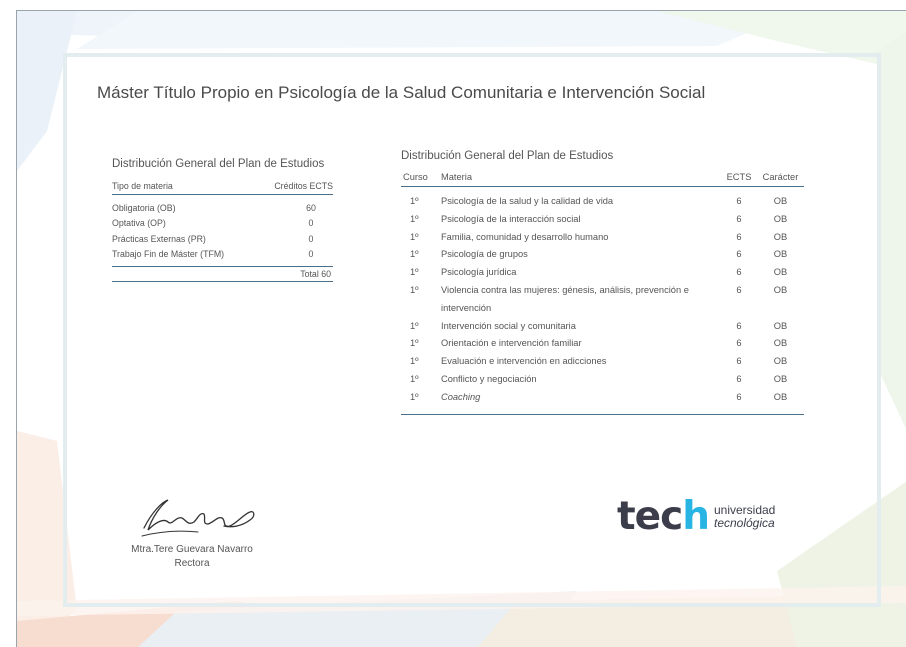 The height and width of the screenshot is (647, 906). Describe the element at coordinates (602, 398) in the screenshot. I see `table-row: 1º Coaching 6 OB` at that location.